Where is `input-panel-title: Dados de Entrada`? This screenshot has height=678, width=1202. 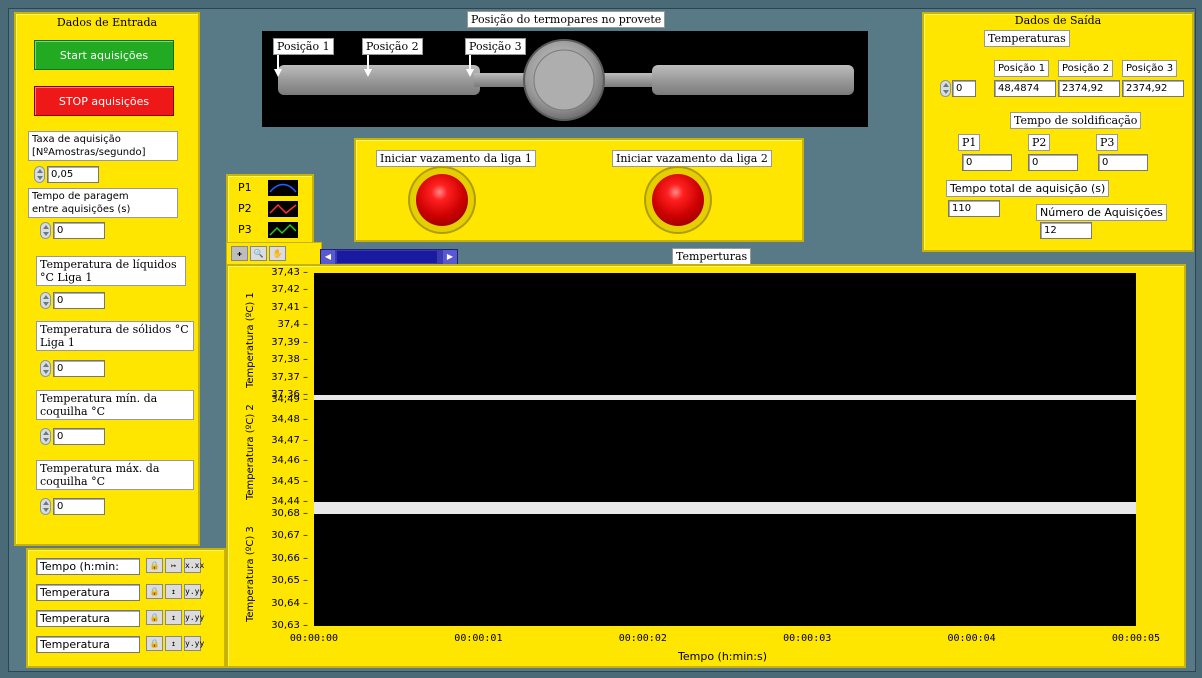
input-panel-title: Dados de Entrada is located at coordinates (107, 22).